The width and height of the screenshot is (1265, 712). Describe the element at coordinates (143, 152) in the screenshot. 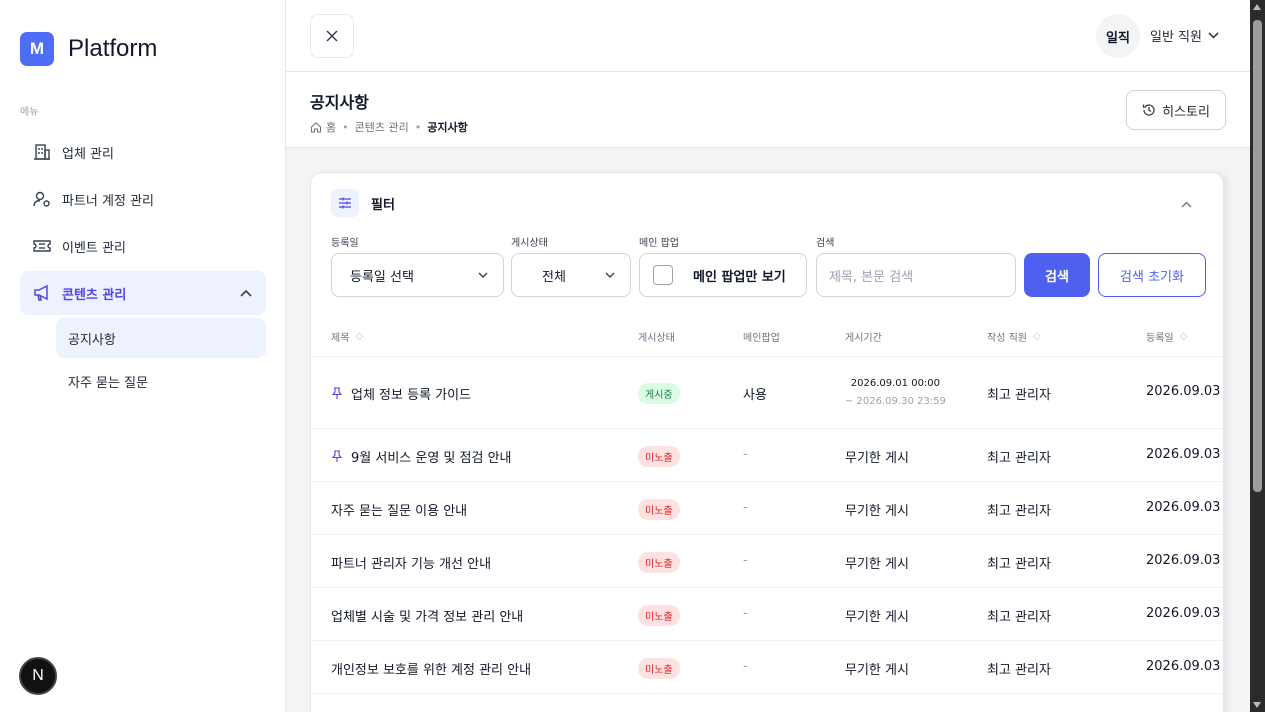

I see `sidebar-item-company: 업체 관리` at that location.